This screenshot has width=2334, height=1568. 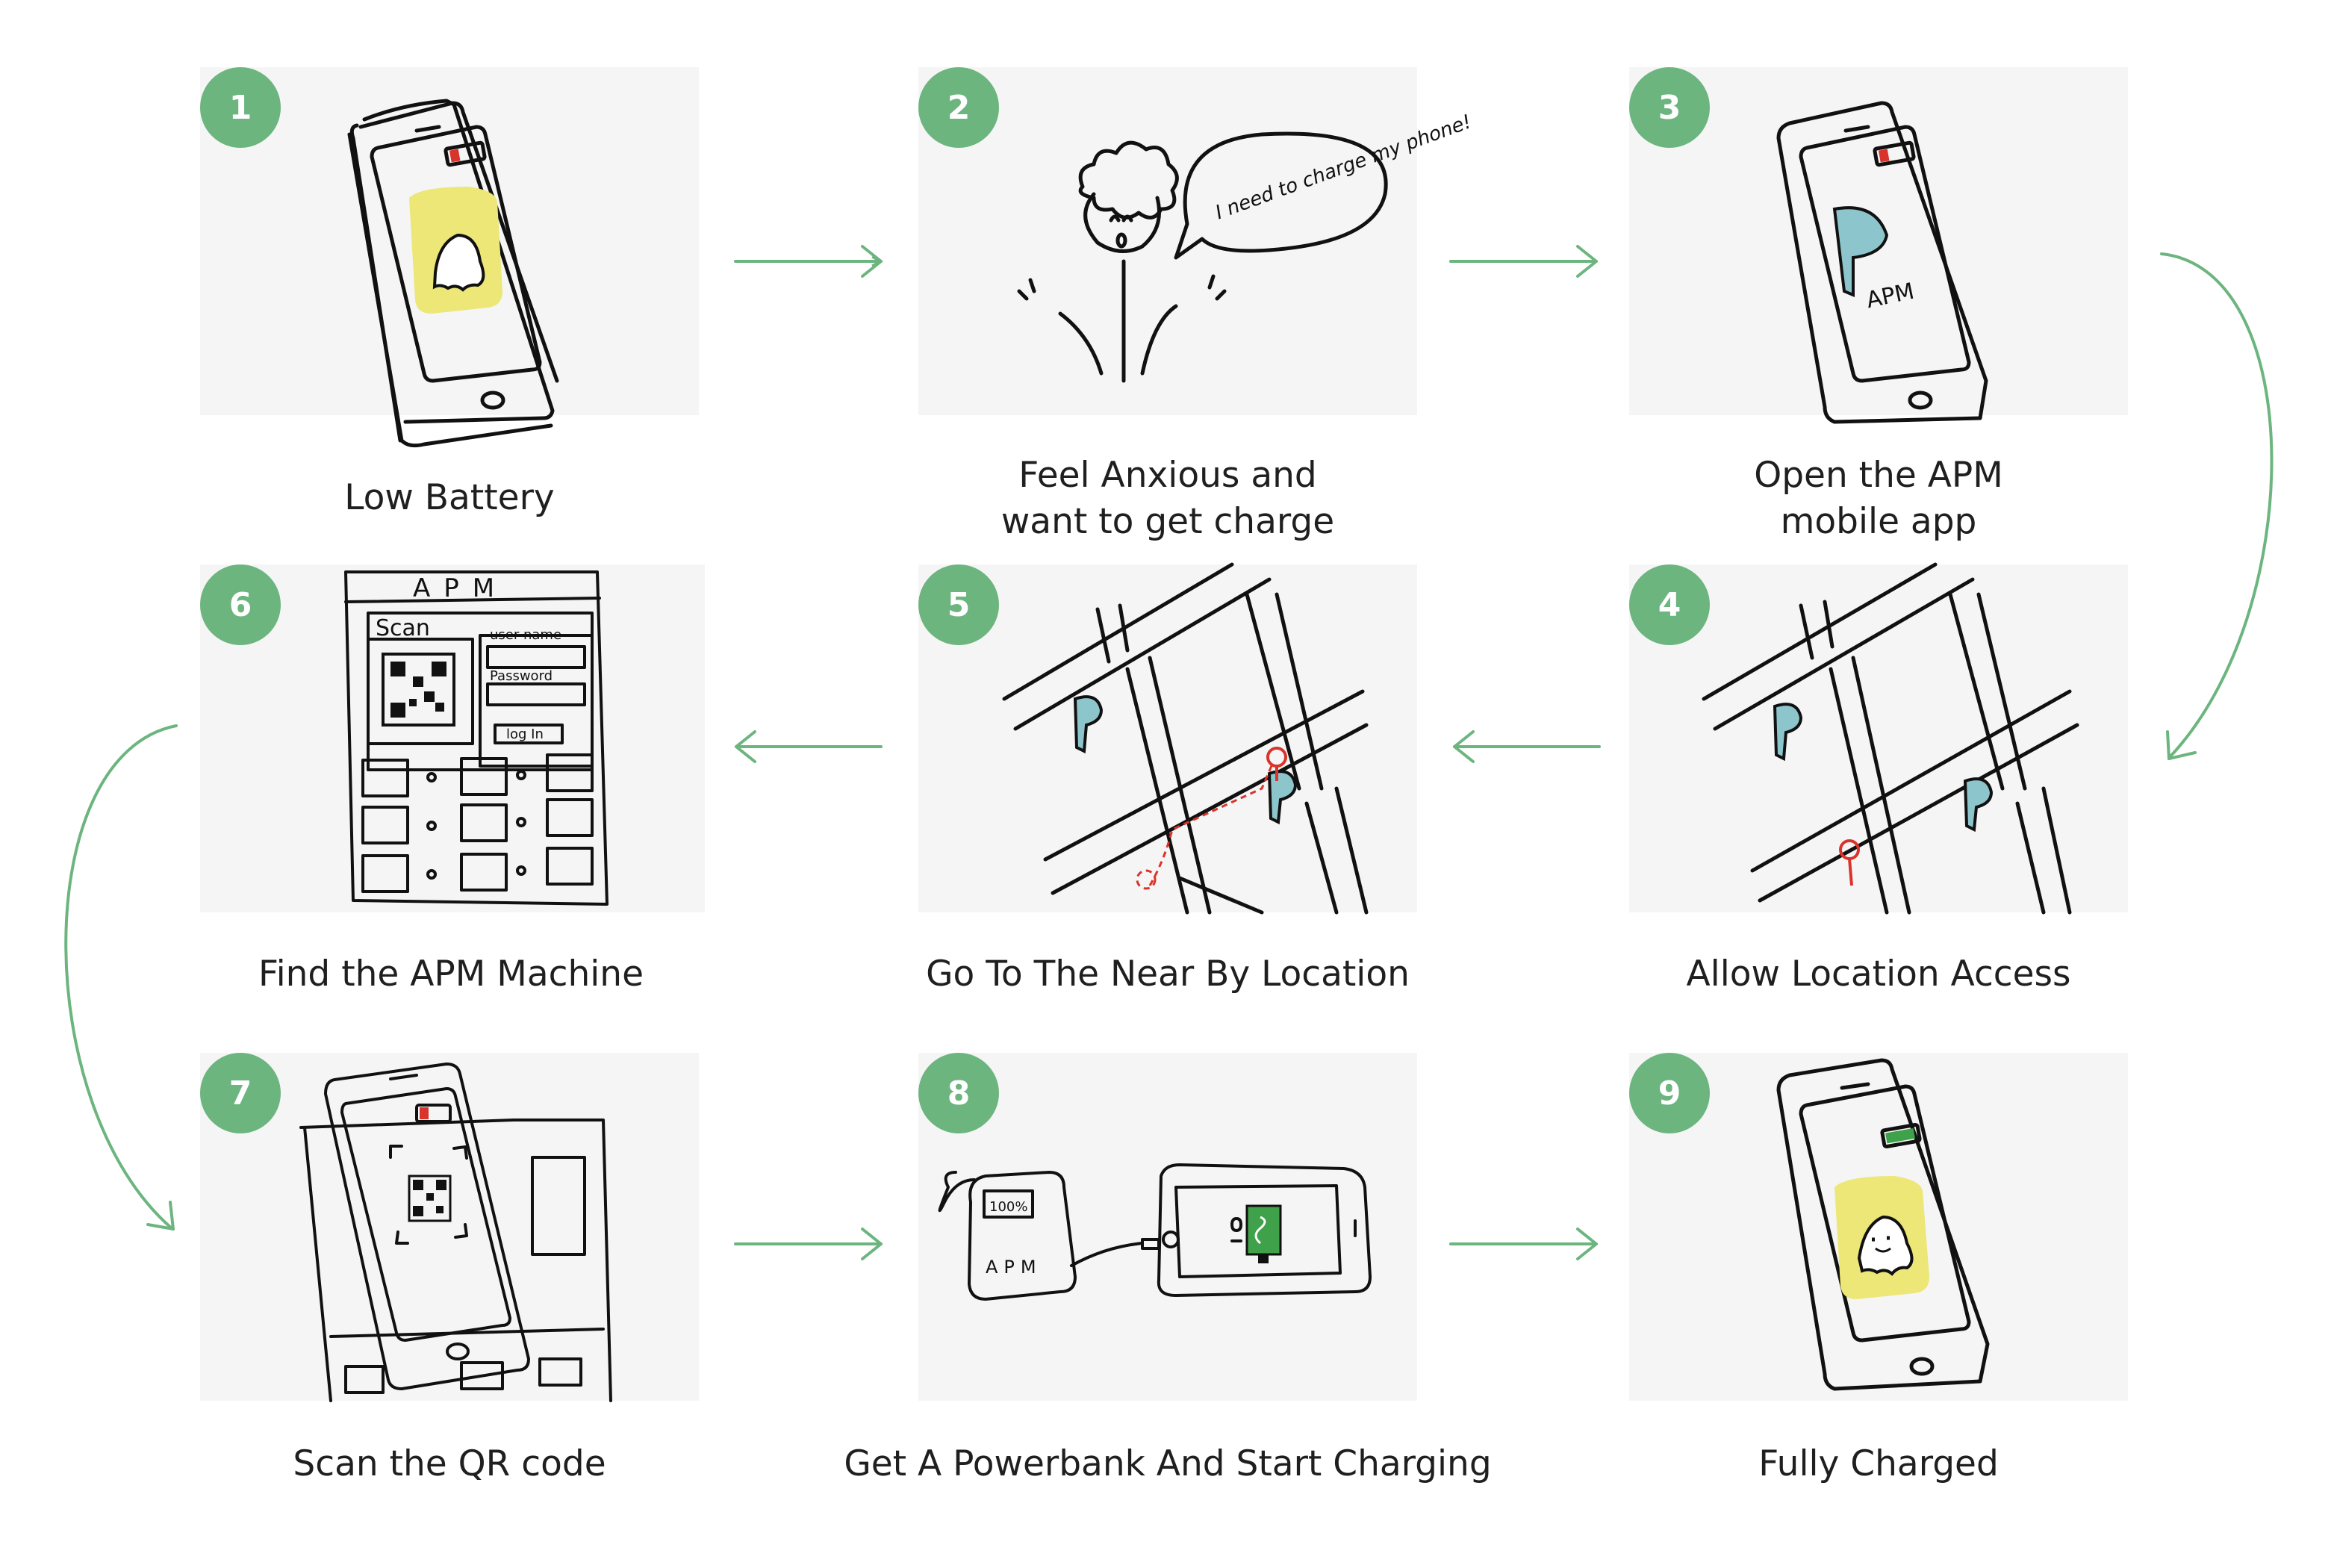 What do you see at coordinates (1167, 1227) in the screenshot?
I see `step-8-panel: 100% APM 8` at bounding box center [1167, 1227].